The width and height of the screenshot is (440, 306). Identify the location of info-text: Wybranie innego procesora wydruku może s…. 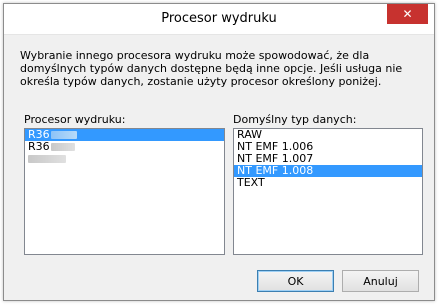
(211, 68).